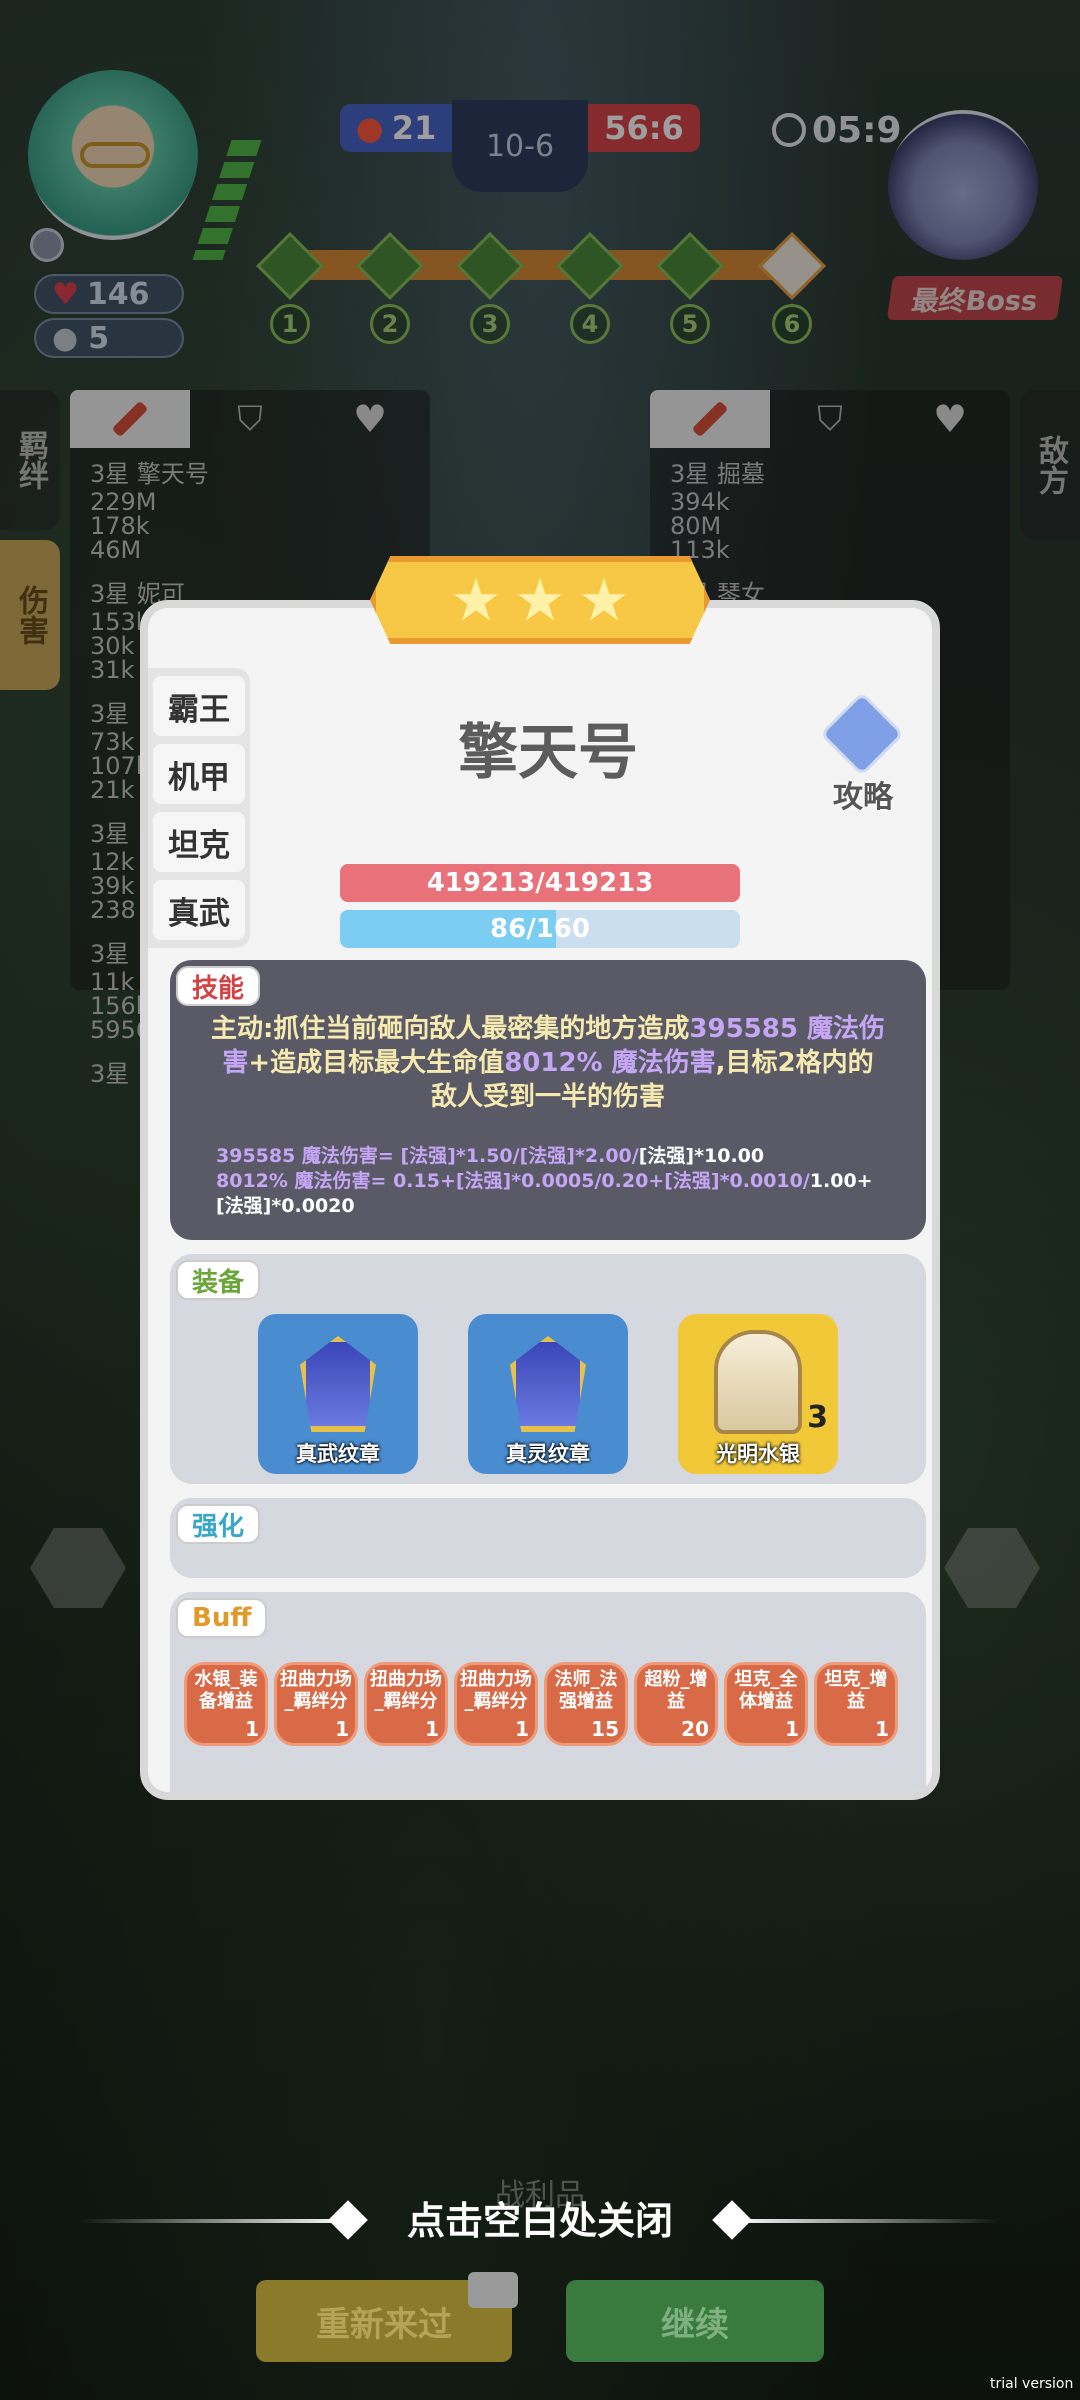 The width and height of the screenshot is (1080, 2400). I want to click on equip-item-zhenling-emblem: 真灵纹章, so click(548, 1394).